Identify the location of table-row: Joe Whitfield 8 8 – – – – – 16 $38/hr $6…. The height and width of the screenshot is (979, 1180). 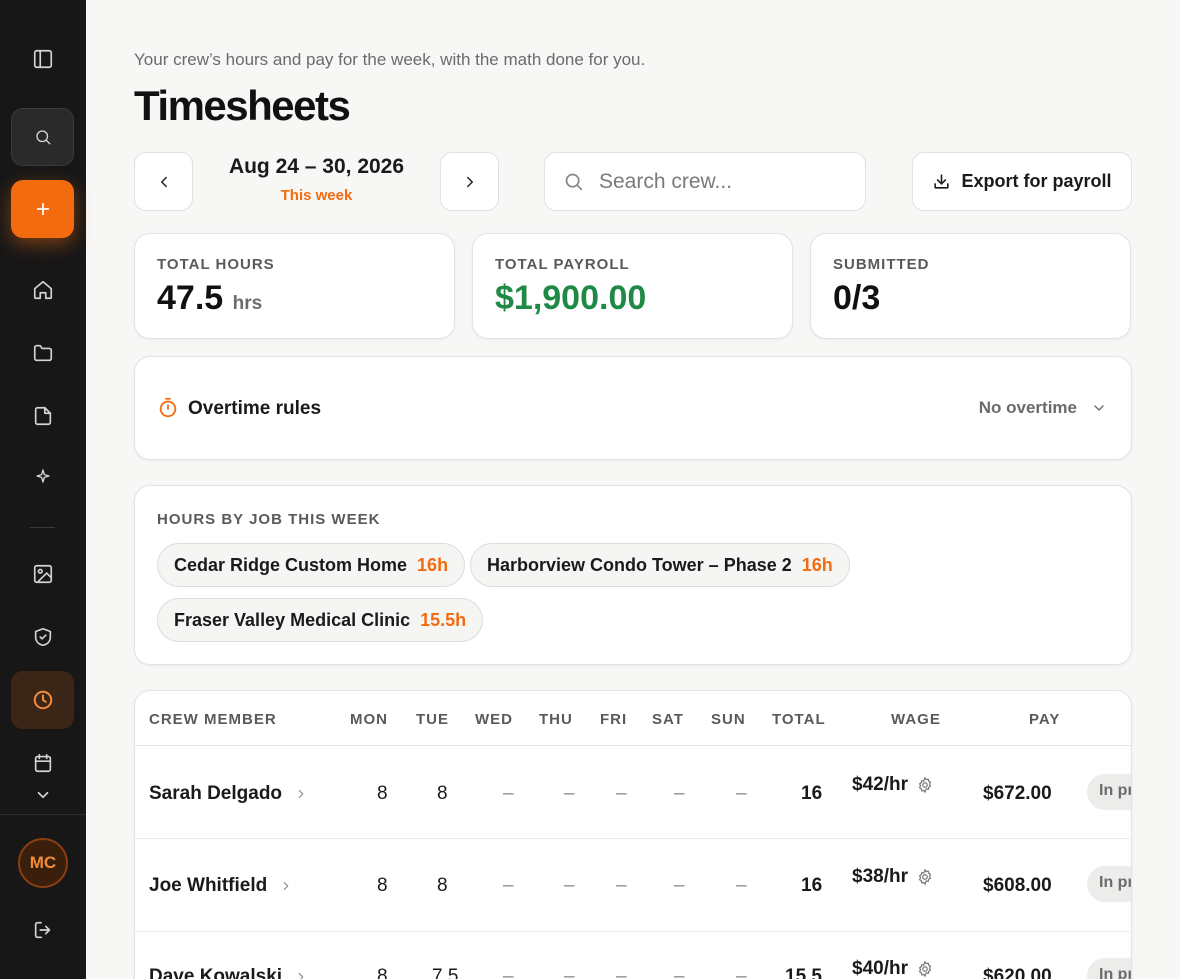
(633, 885).